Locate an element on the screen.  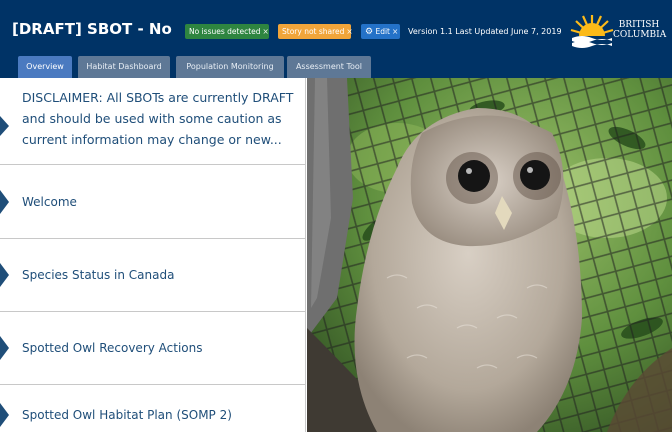
section-habitat-plan: Spotted Owl Habitat Plan (SOMP 2) is located at coordinates (152, 408).